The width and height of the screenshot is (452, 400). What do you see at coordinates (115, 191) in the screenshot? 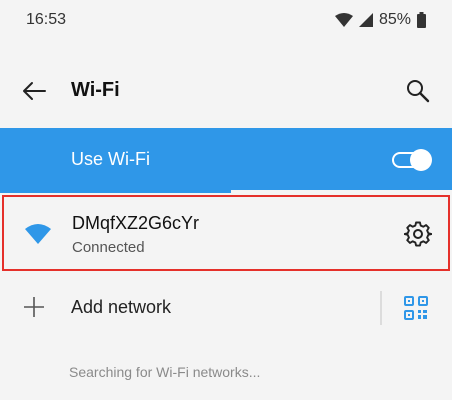
I see `scan-progress-fill` at bounding box center [115, 191].